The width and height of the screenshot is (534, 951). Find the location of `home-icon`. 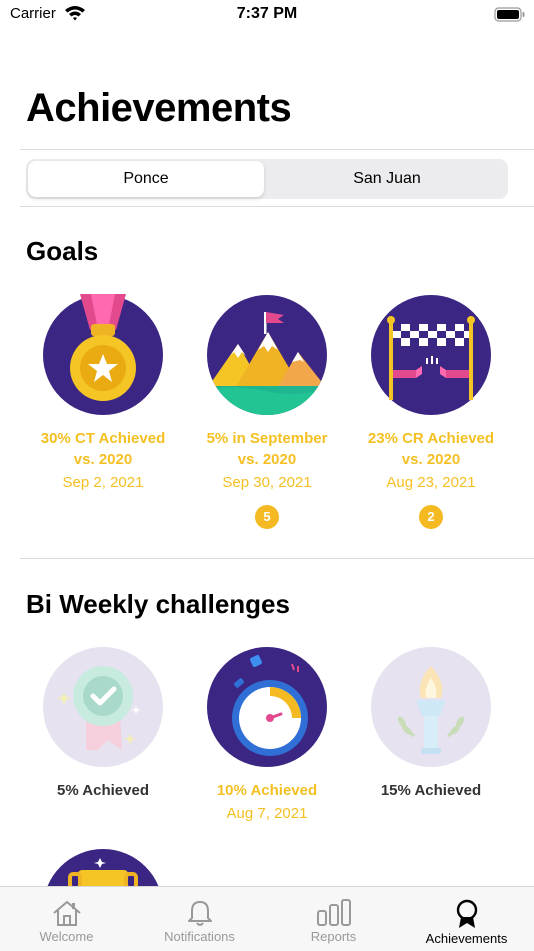

home-icon is located at coordinates (66, 913).